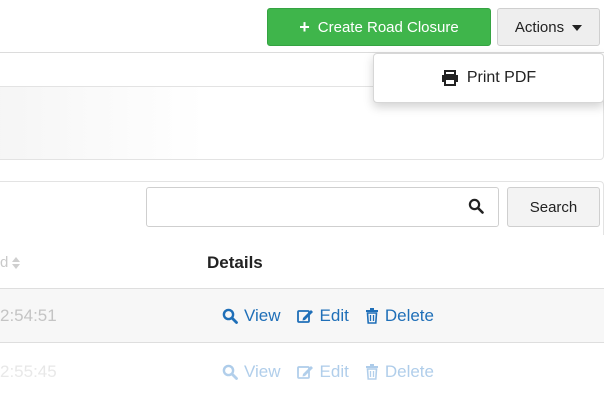 Image resolution: width=604 pixels, height=396 pixels. I want to click on sort-icon, so click(16, 262).